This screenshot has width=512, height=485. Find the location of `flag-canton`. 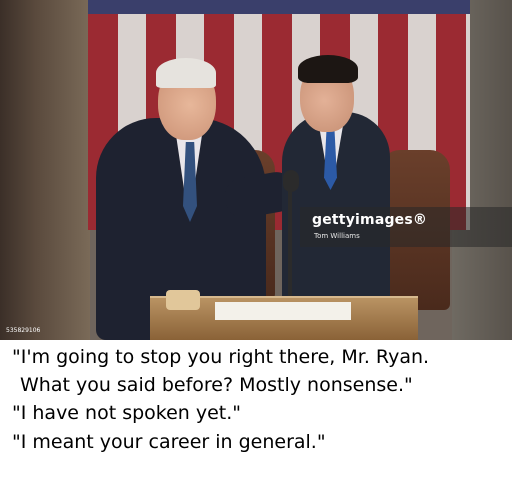

flag-canton is located at coordinates (279, 7).